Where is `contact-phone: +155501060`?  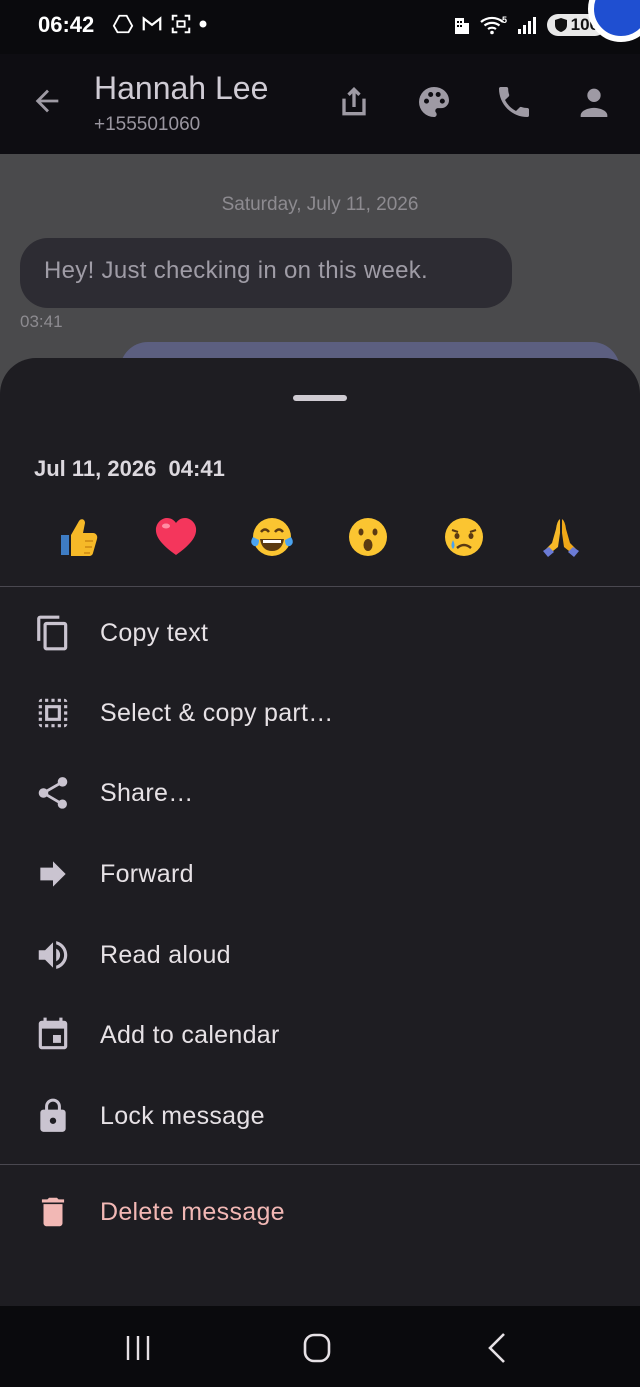
contact-phone: +155501060 is located at coordinates (147, 124).